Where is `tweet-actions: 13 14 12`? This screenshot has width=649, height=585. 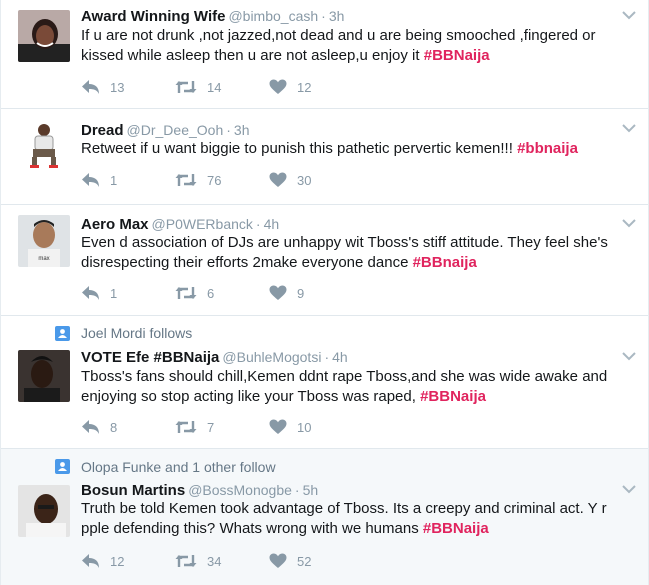 tweet-actions: 13 14 12 is located at coordinates (222, 87).